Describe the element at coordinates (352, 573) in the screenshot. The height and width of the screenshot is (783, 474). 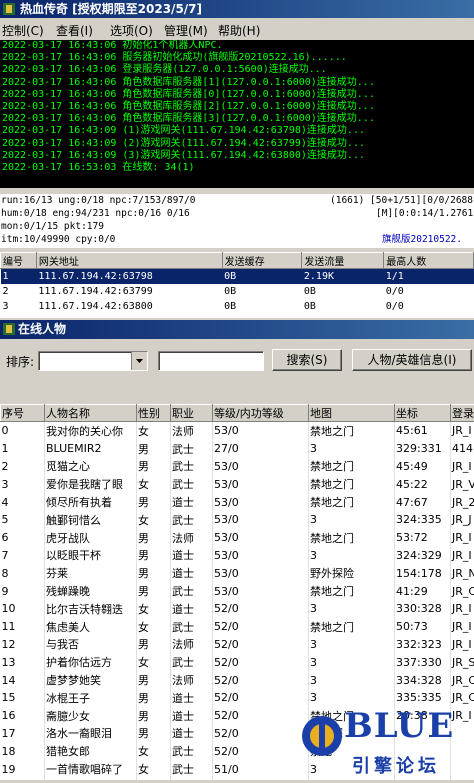
I see `cell: 野外探险` at that location.